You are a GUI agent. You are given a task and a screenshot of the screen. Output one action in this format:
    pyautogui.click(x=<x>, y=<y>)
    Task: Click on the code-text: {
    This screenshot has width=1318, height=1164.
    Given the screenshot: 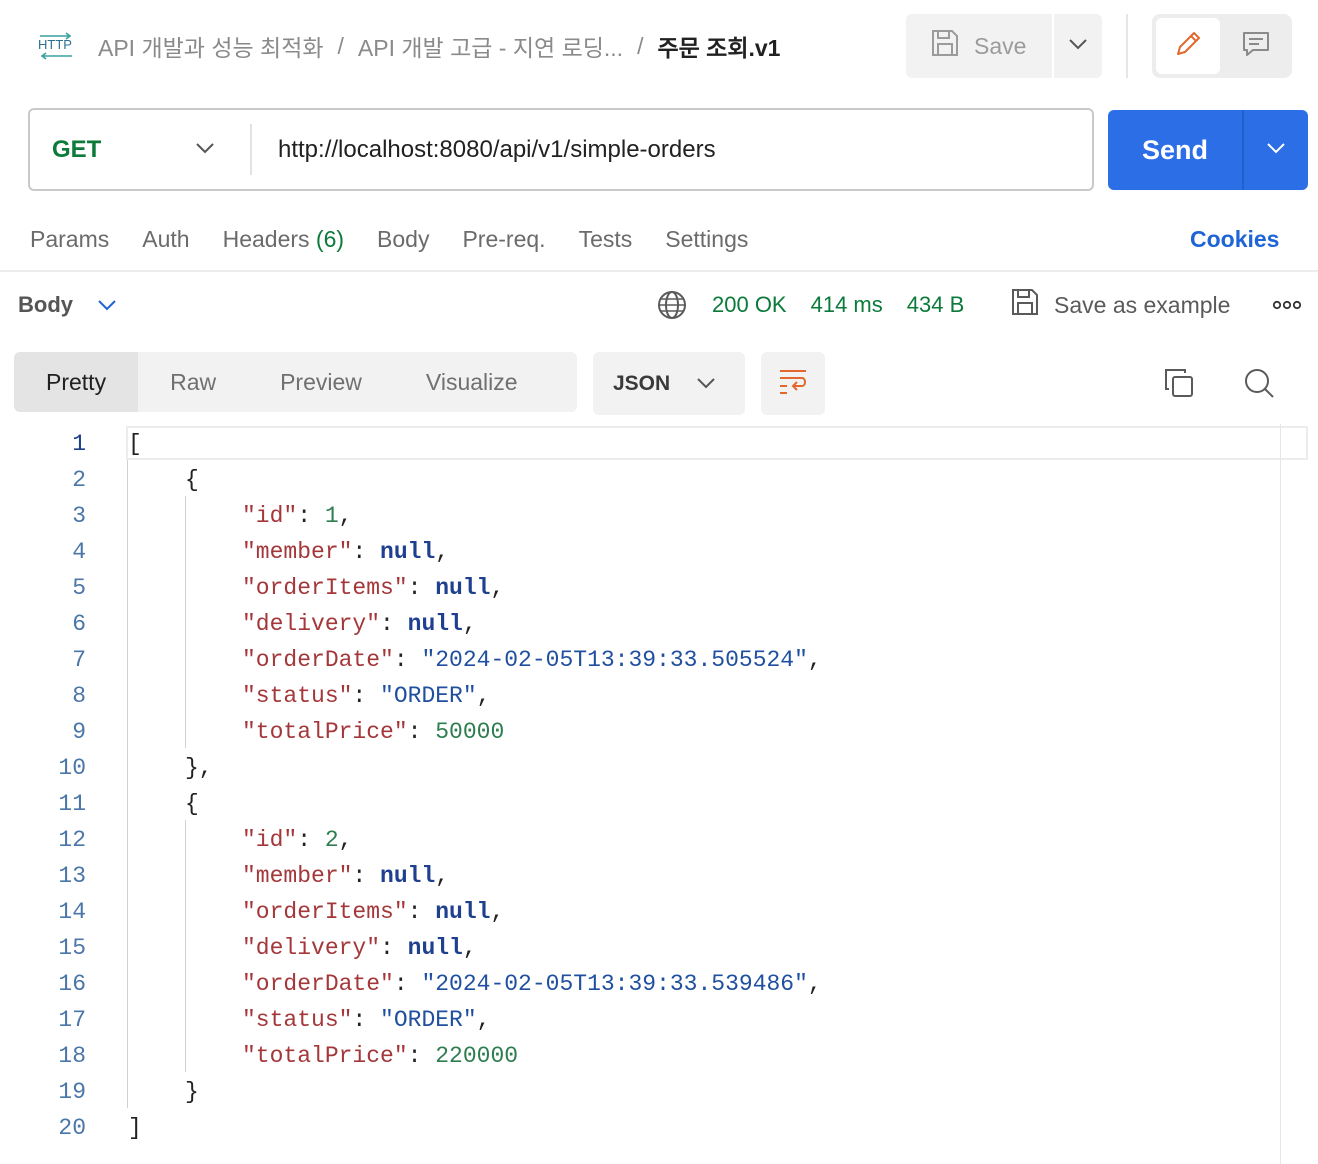 What is the action you would take?
    pyautogui.click(x=192, y=804)
    